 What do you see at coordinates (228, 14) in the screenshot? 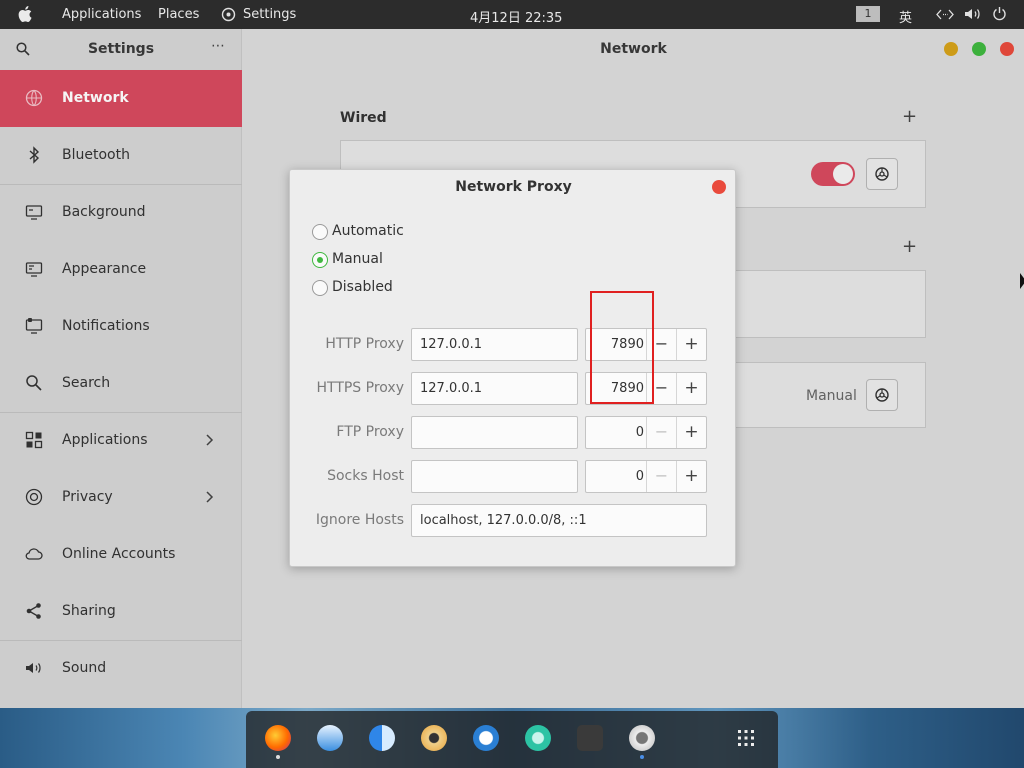
I see `settings-app-icon` at bounding box center [228, 14].